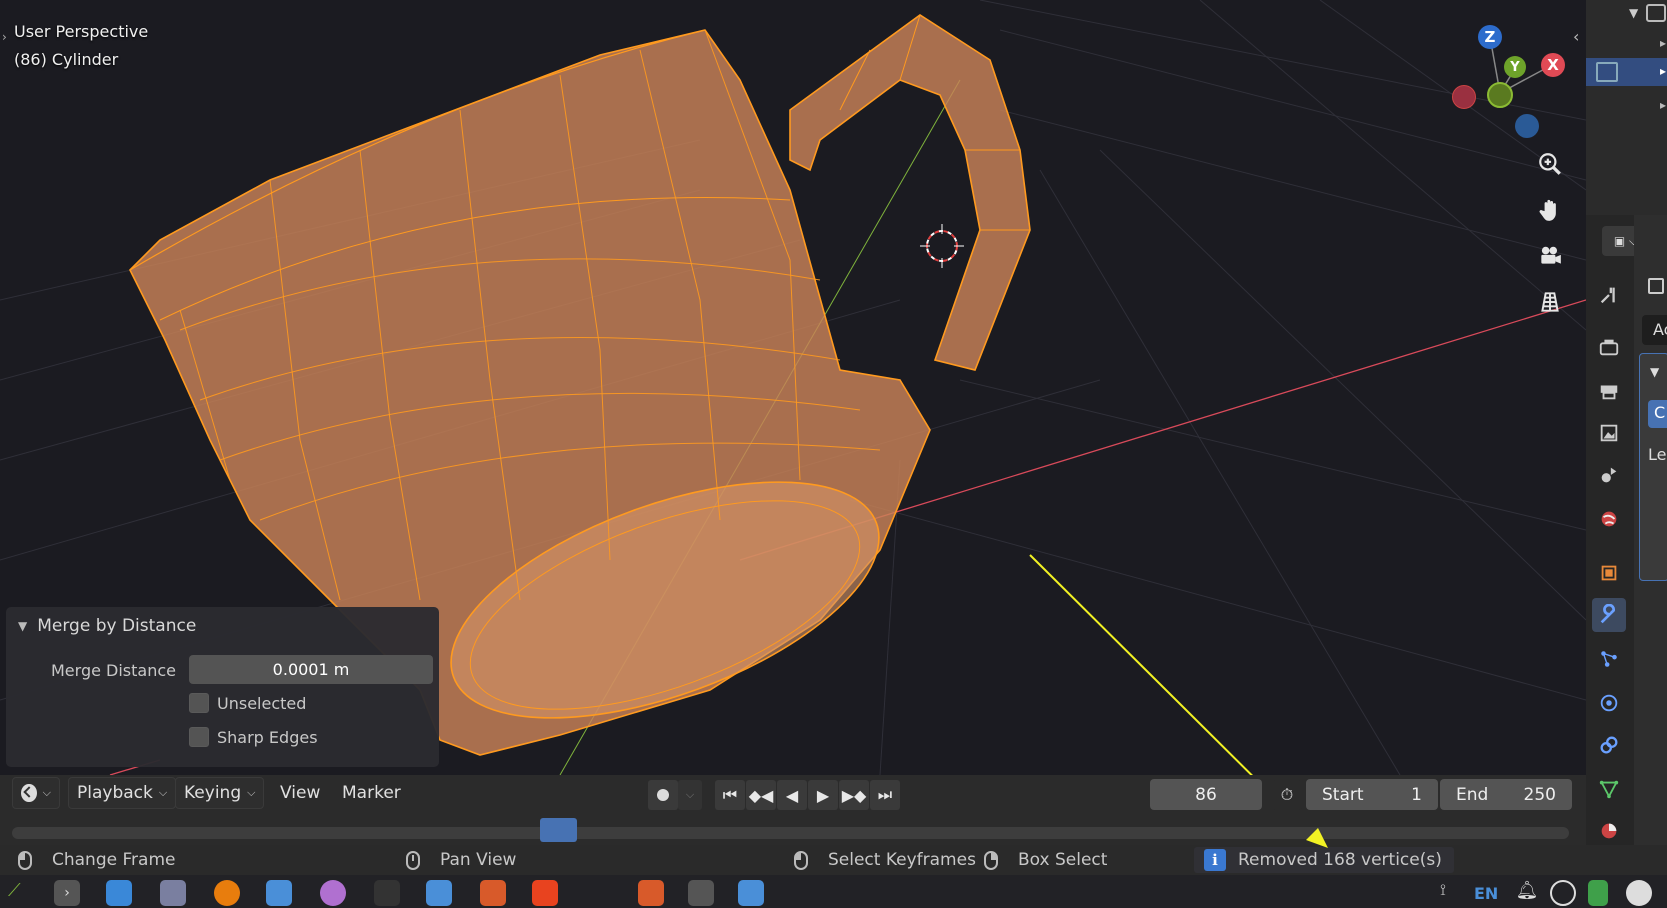 The height and width of the screenshot is (908, 1667). What do you see at coordinates (1609, 519) in the screenshot?
I see `world-tab-icon` at bounding box center [1609, 519].